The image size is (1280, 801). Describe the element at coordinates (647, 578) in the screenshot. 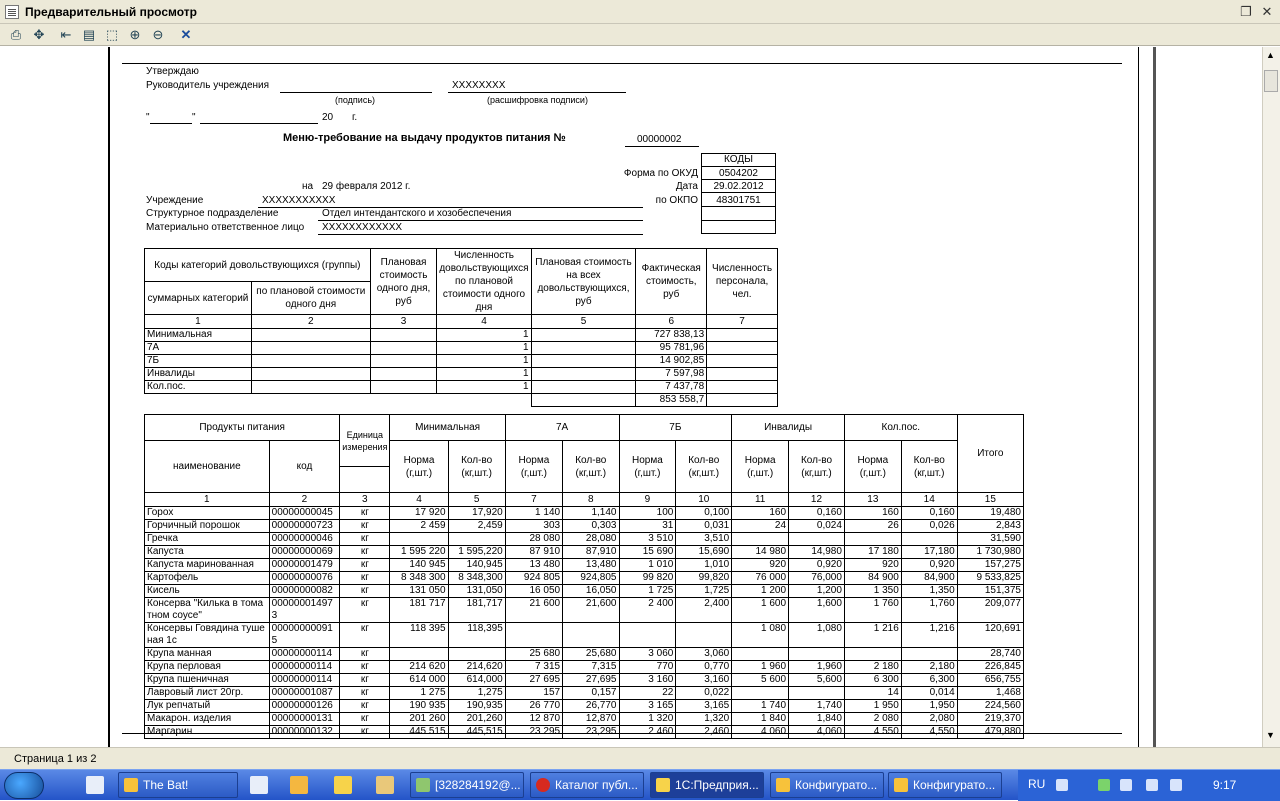

I see `cell-7b-norm: 99 820` at that location.